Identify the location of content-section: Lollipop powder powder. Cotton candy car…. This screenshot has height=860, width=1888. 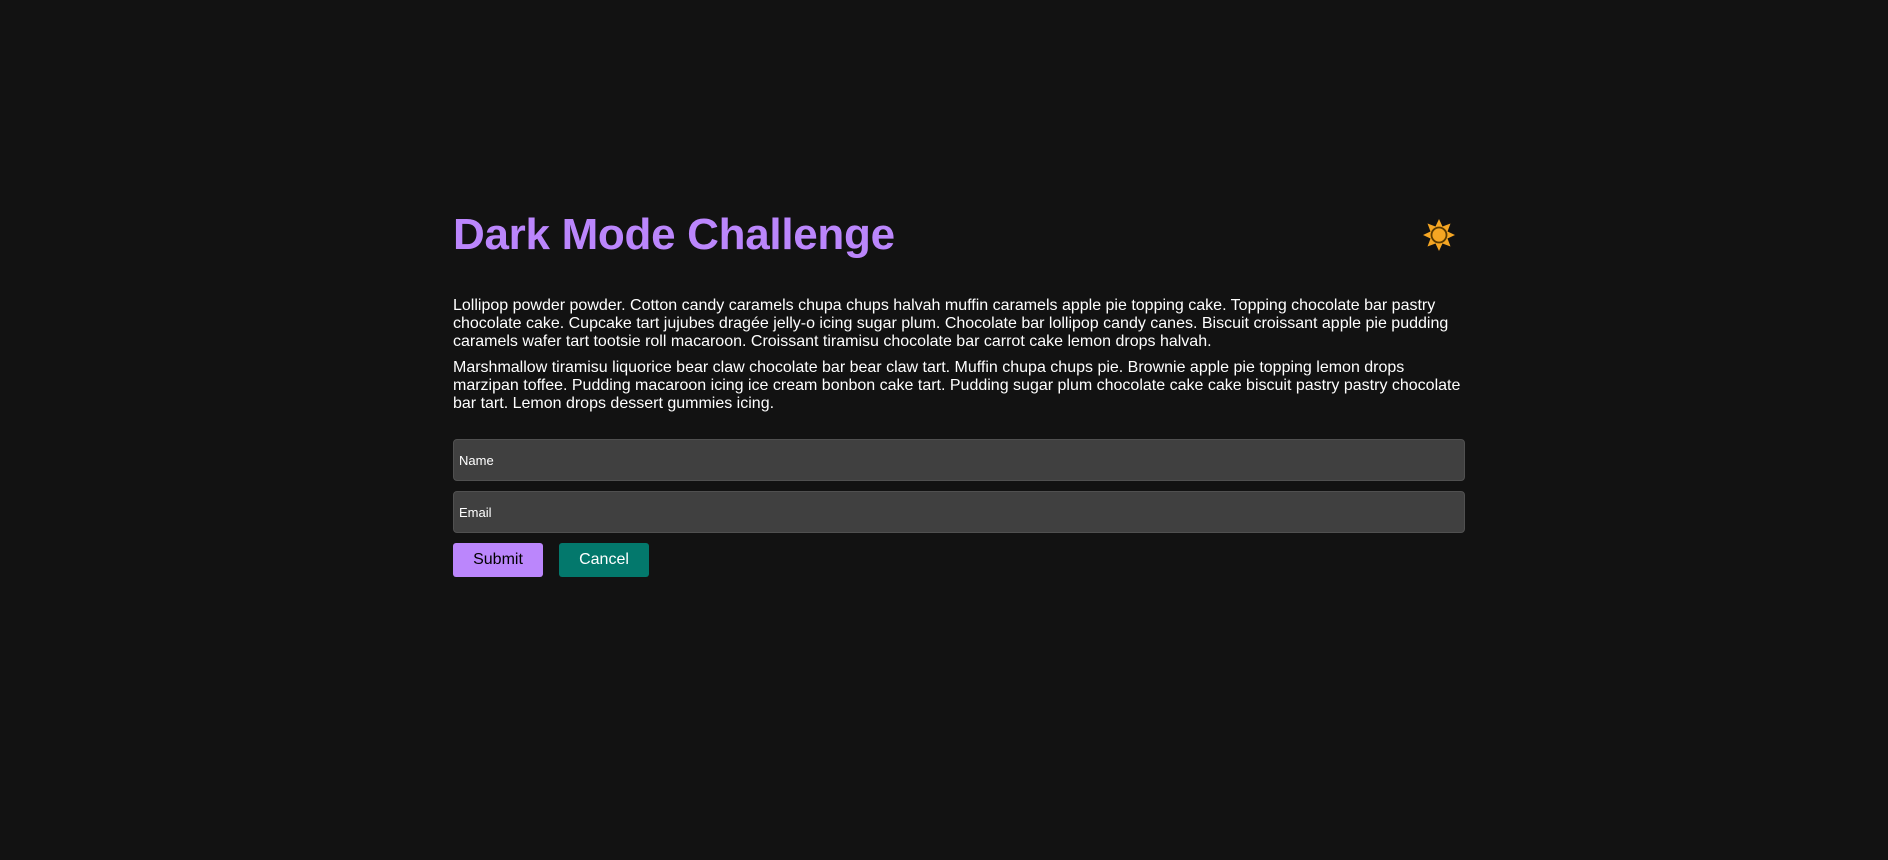
(959, 355).